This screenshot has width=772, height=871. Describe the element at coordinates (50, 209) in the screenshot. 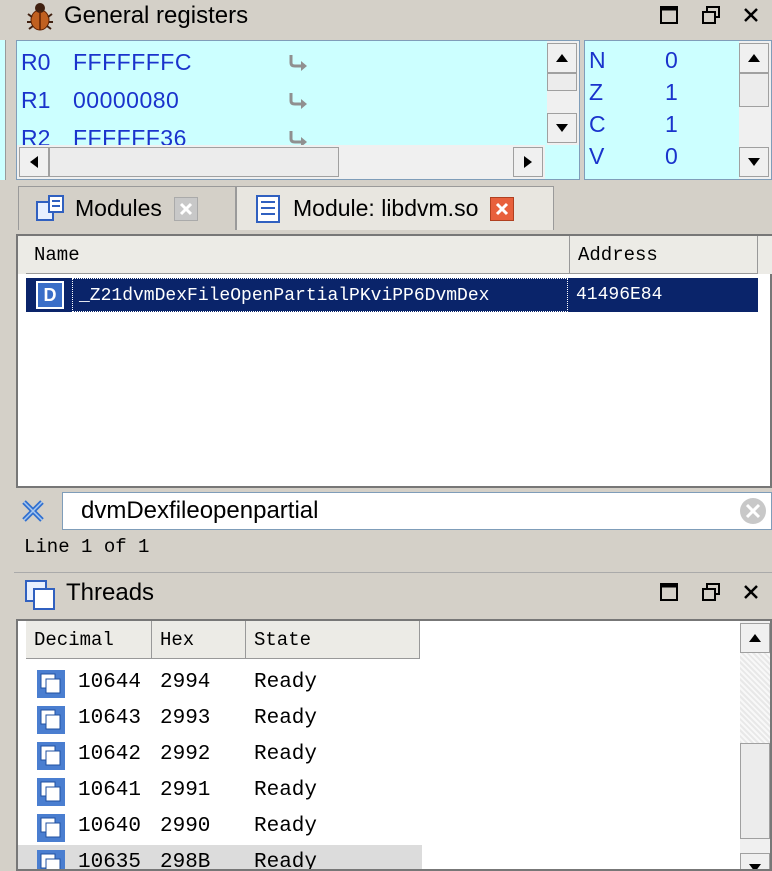

I see `modules-icon` at that location.